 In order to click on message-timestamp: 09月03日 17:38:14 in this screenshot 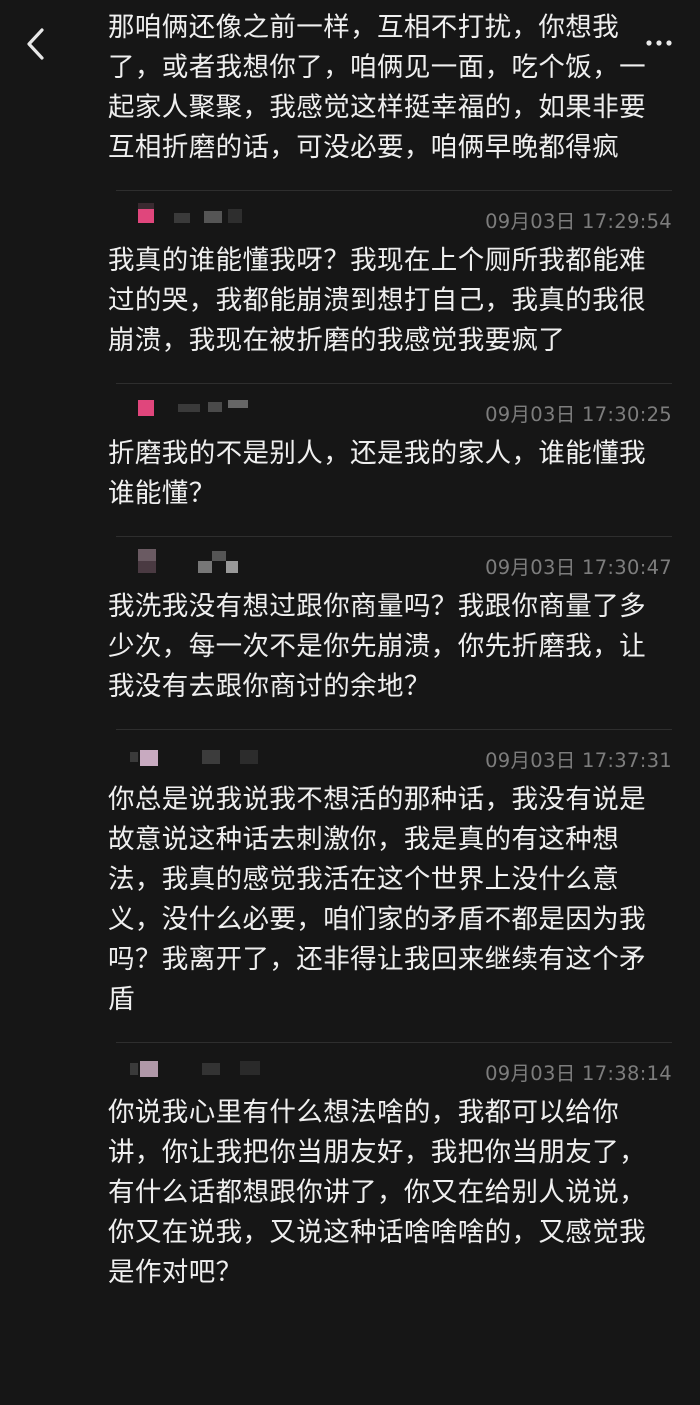, I will do `click(578, 1073)`.